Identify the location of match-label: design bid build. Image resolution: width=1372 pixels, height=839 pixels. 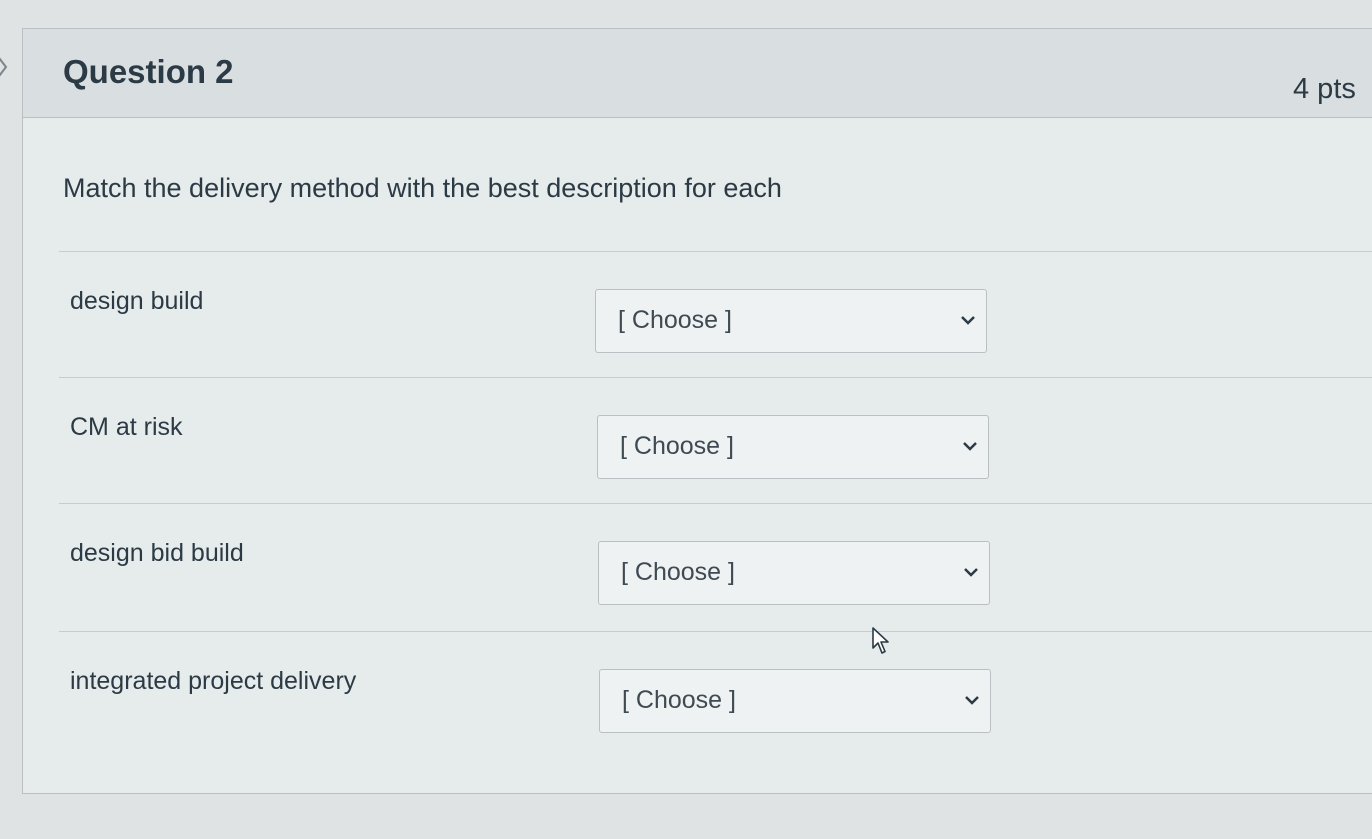
(157, 553).